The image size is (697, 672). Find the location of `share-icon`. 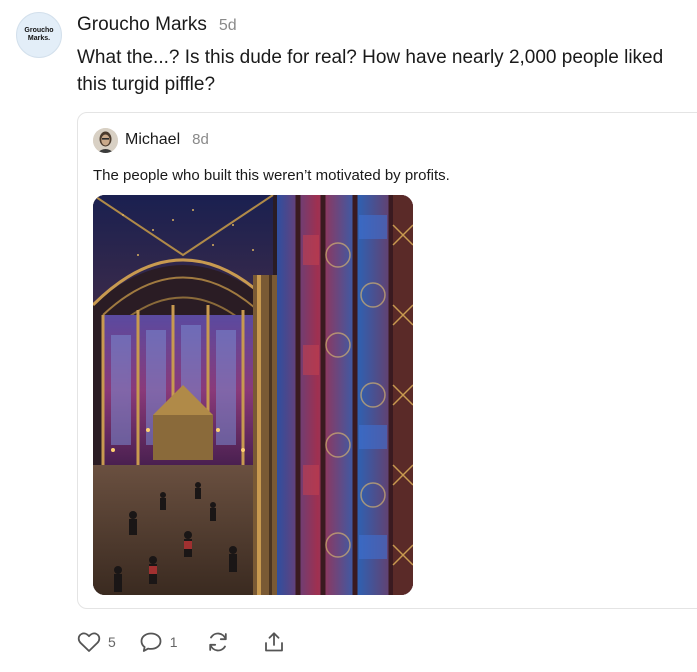

share-icon is located at coordinates (274, 642).